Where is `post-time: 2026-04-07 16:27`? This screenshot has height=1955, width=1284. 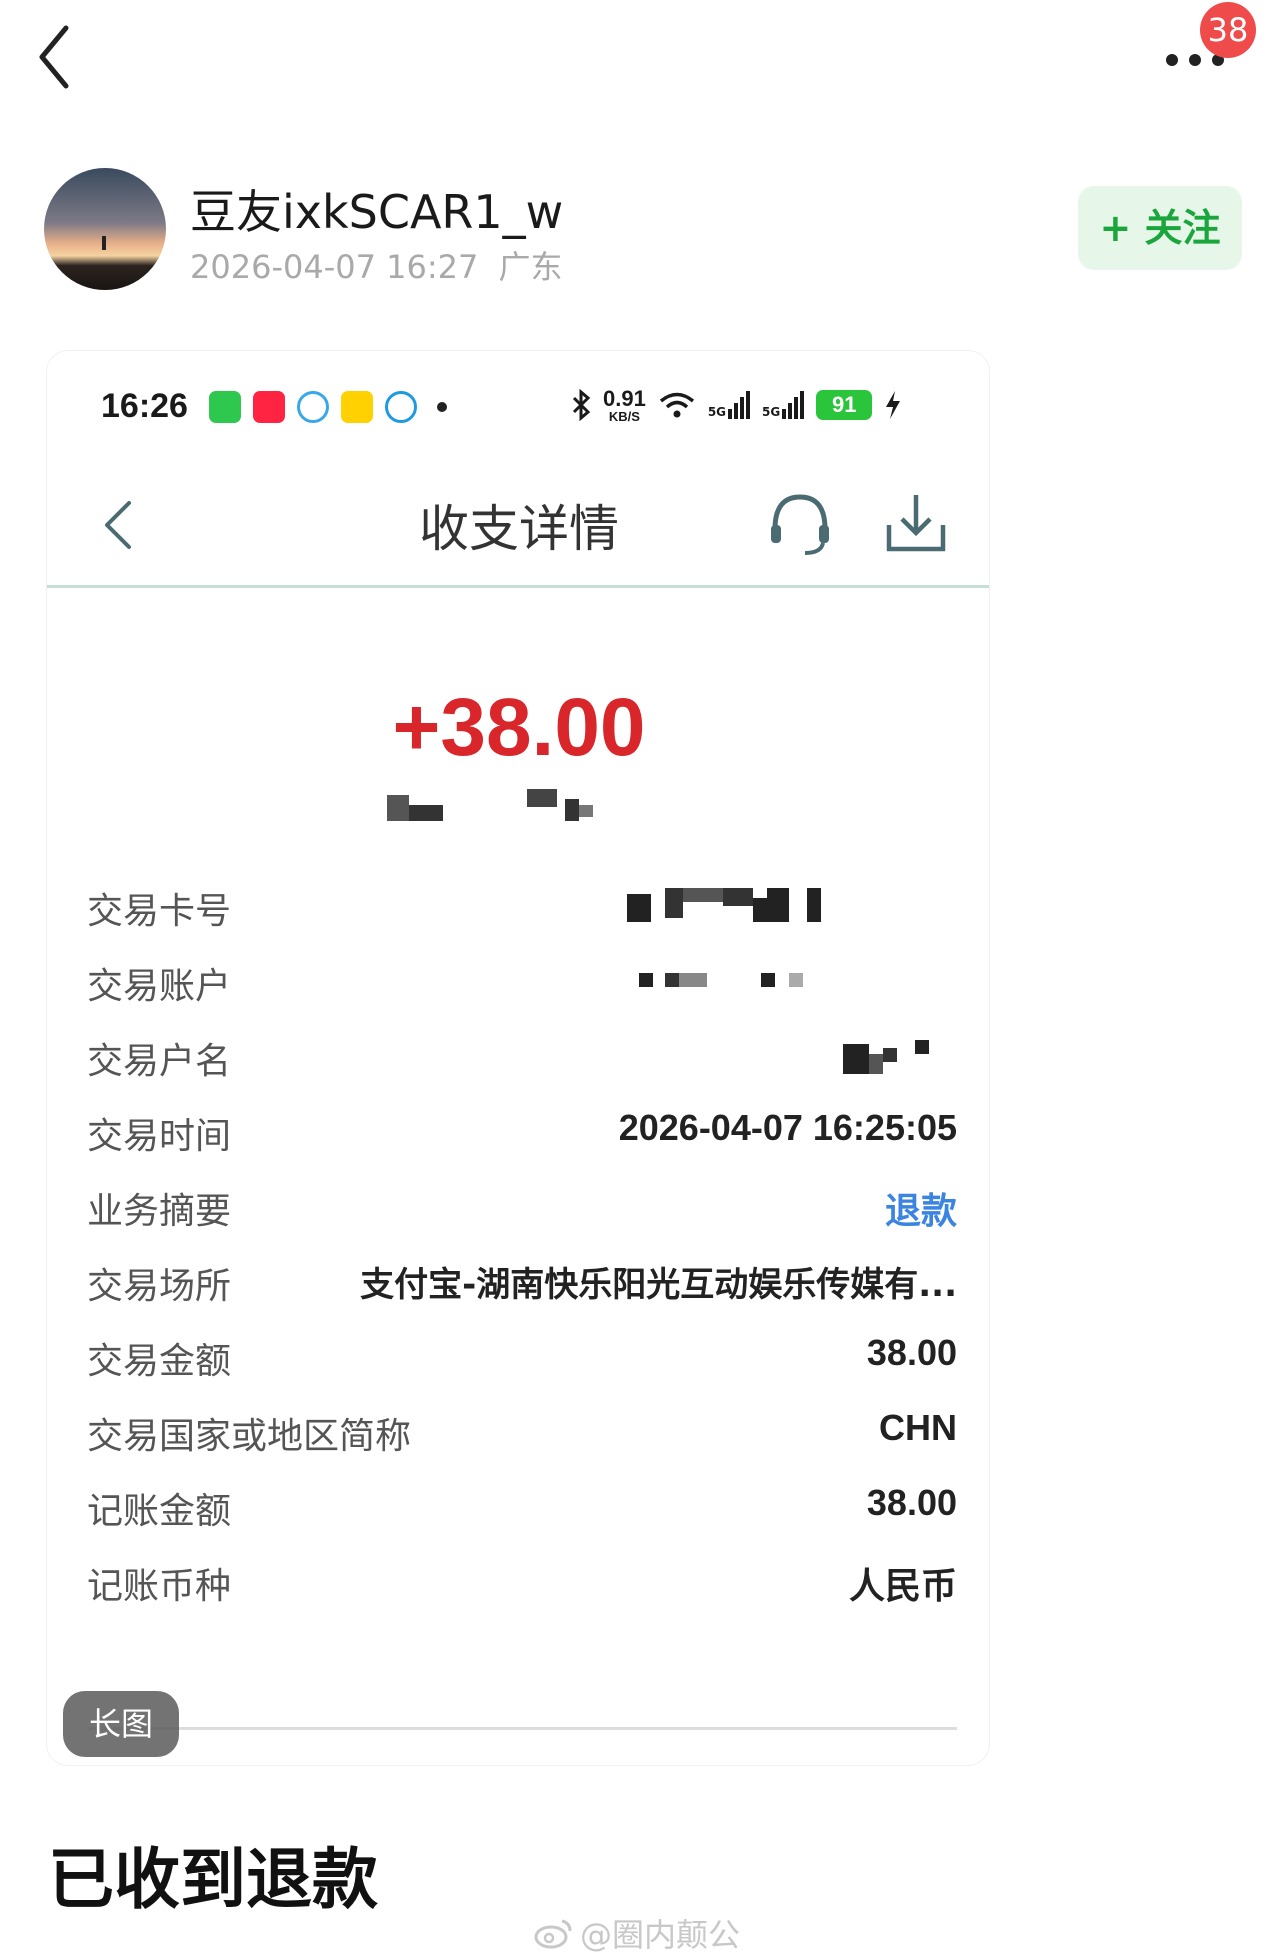 post-time: 2026-04-07 16:27 is located at coordinates (334, 267).